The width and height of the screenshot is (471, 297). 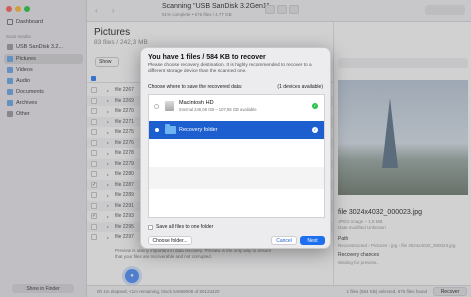 What do you see at coordinates (207, 57) in the screenshot?
I see `dialog-title: You have 1 files / 584 KB to recover` at bounding box center [207, 57].